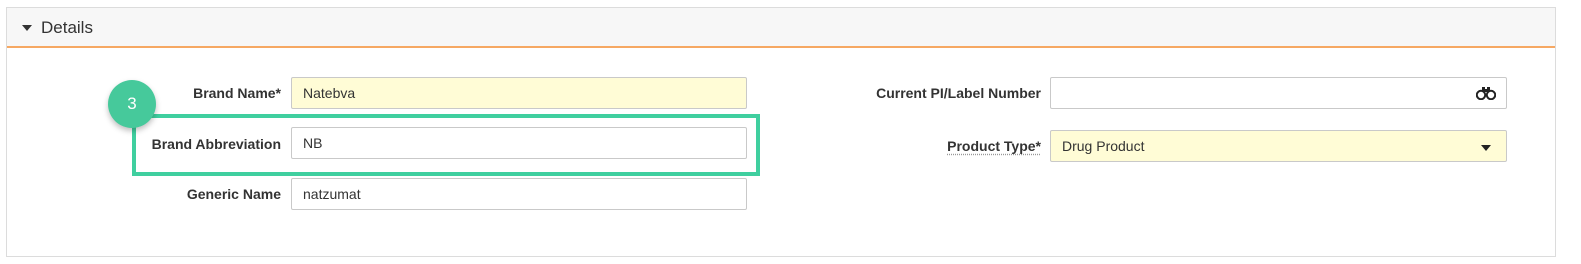  What do you see at coordinates (1103, 146) in the screenshot?
I see `product-type-value: Drug Product` at bounding box center [1103, 146].